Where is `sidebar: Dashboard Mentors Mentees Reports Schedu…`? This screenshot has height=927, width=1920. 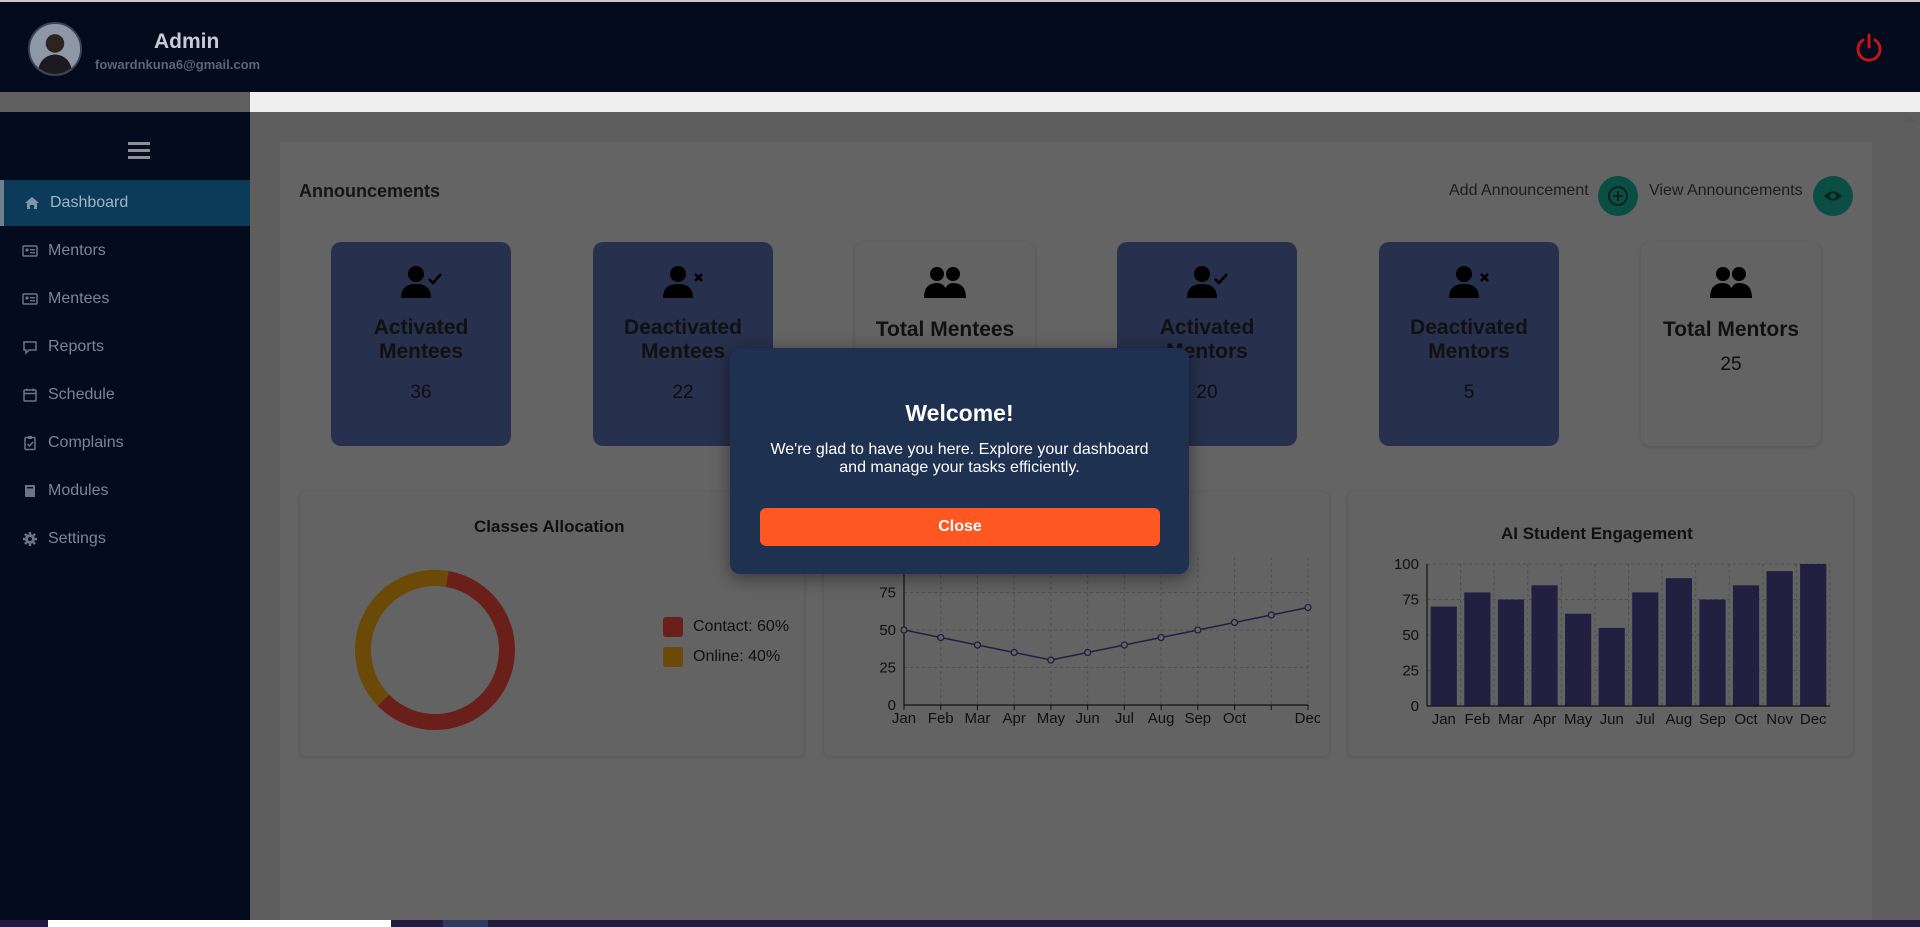
sidebar: Dashboard Mentors Mentees Reports Schedu… is located at coordinates (125, 519).